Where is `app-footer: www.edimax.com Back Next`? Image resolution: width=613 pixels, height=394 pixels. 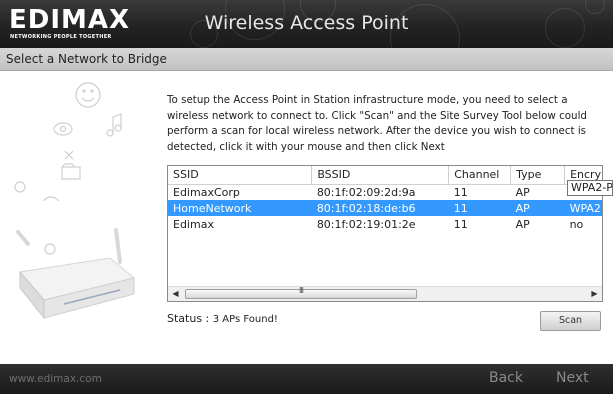 app-footer: www.edimax.com Back Next is located at coordinates (306, 379).